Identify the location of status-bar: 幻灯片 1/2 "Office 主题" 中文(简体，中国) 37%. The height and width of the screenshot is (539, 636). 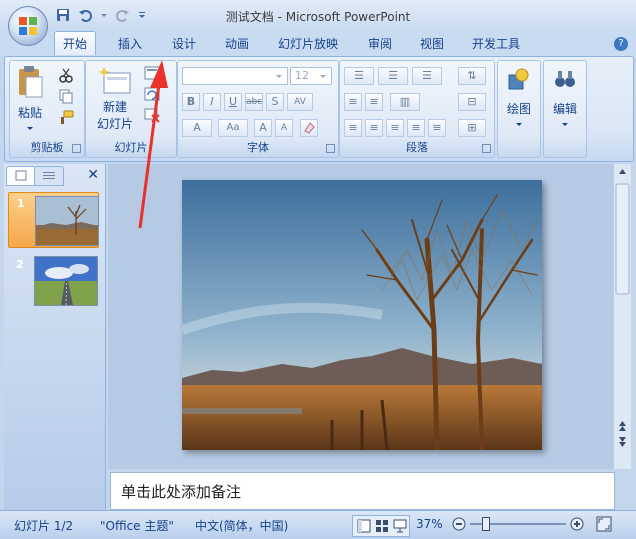
(318, 524).